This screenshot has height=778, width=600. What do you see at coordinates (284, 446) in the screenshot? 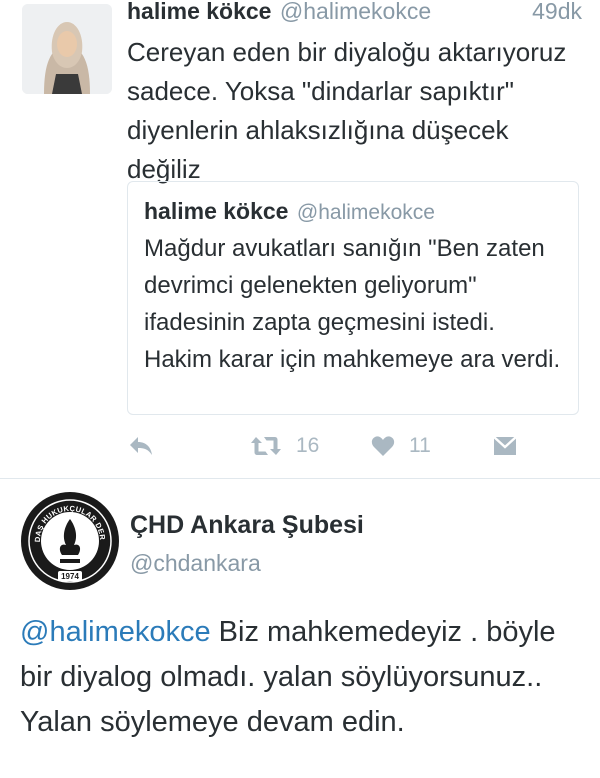
I see `retweet-button: 16` at bounding box center [284, 446].